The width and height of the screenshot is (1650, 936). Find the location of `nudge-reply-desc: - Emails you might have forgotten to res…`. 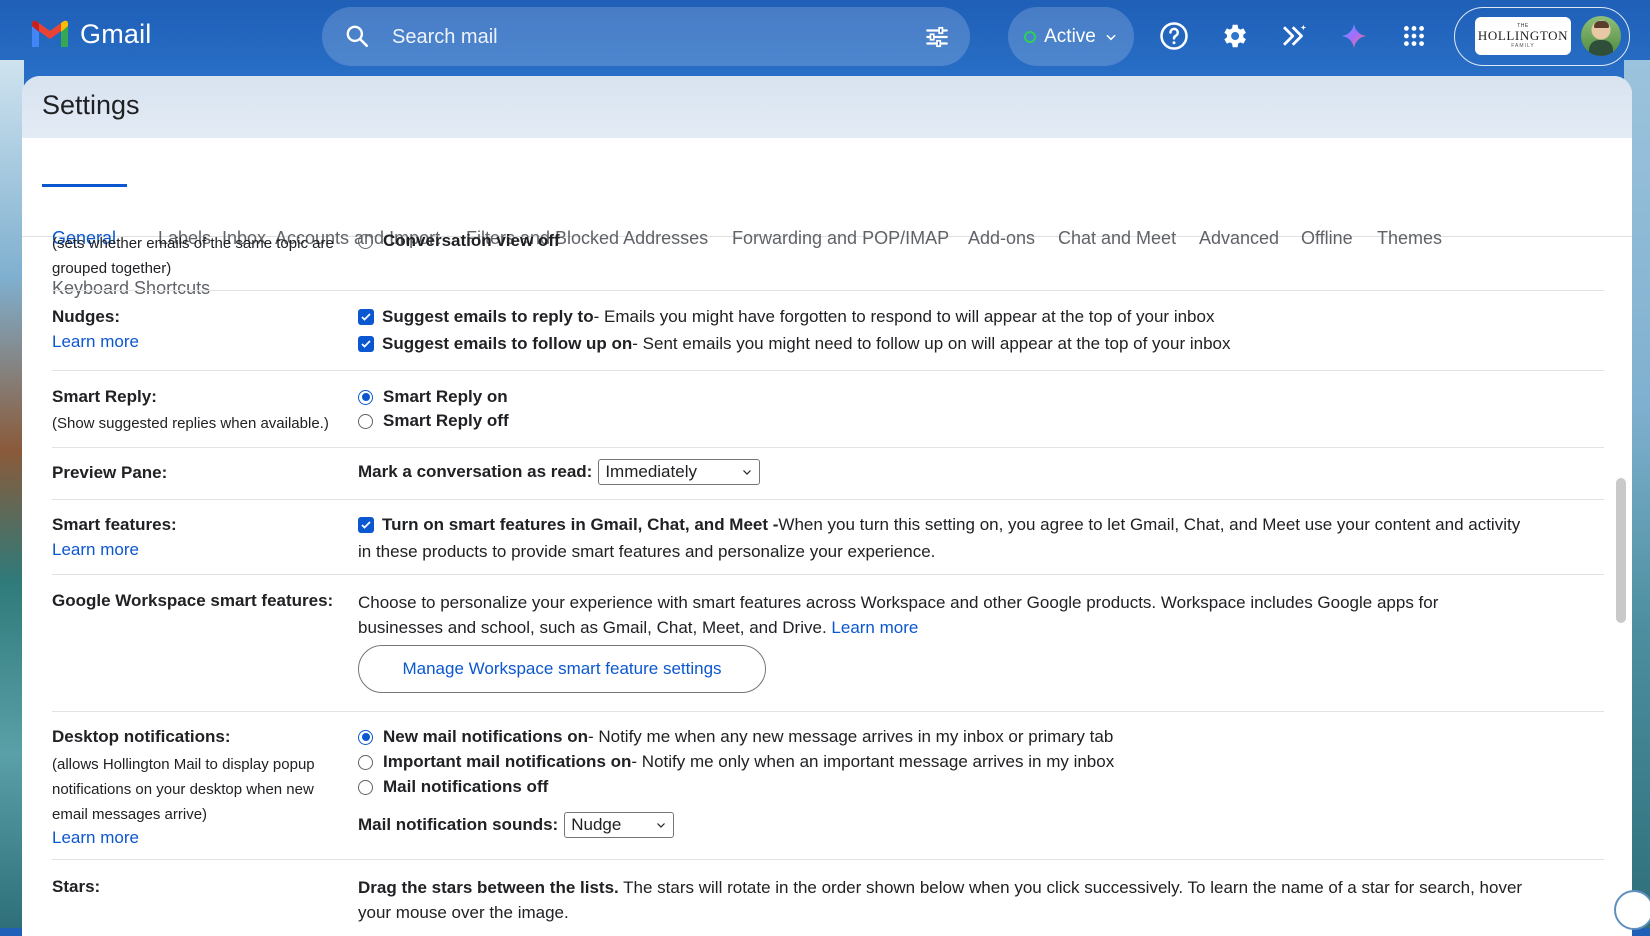

nudge-reply-desc: - Emails you might have forgotten to res… is located at coordinates (904, 316).